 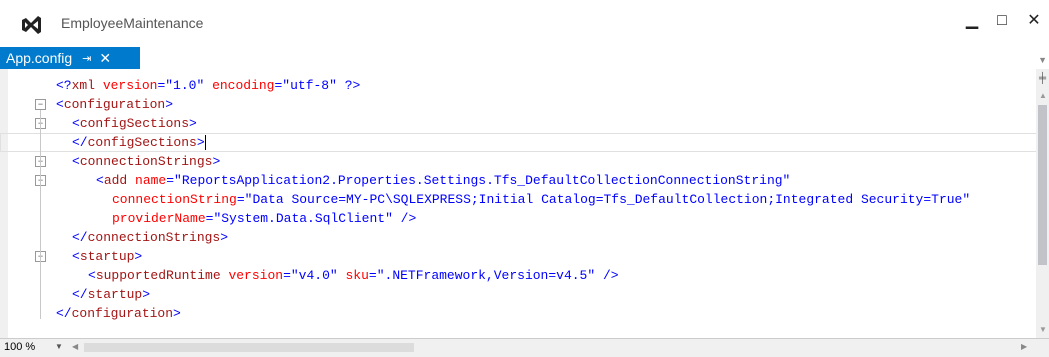 I want to click on title-bar: EmployeeMaintenance ▁ □ ✕, so click(x=524, y=23).